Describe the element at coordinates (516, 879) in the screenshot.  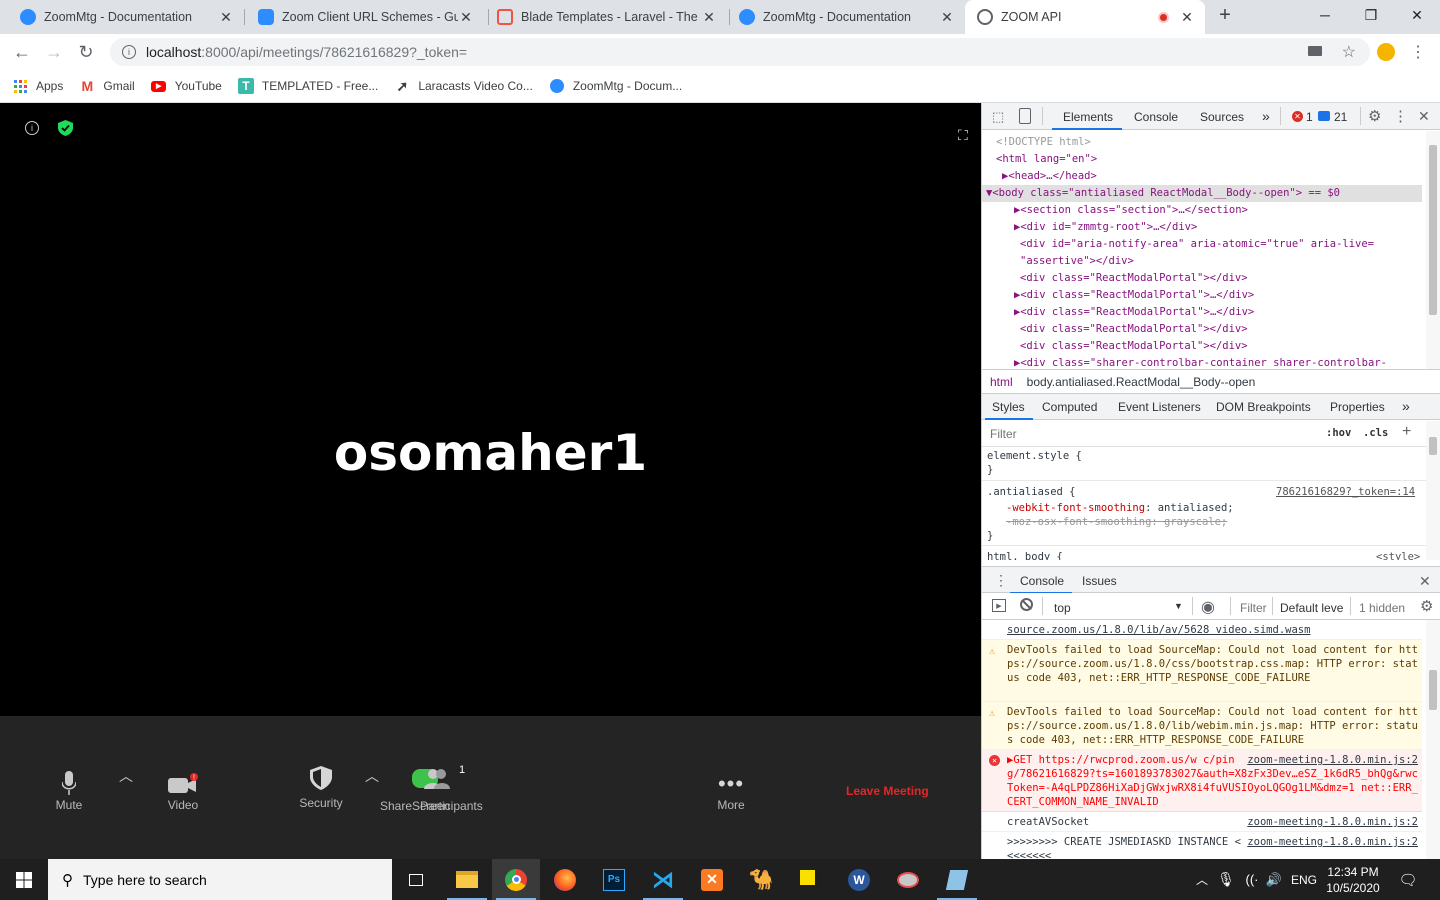
I see `chrome-icon` at that location.